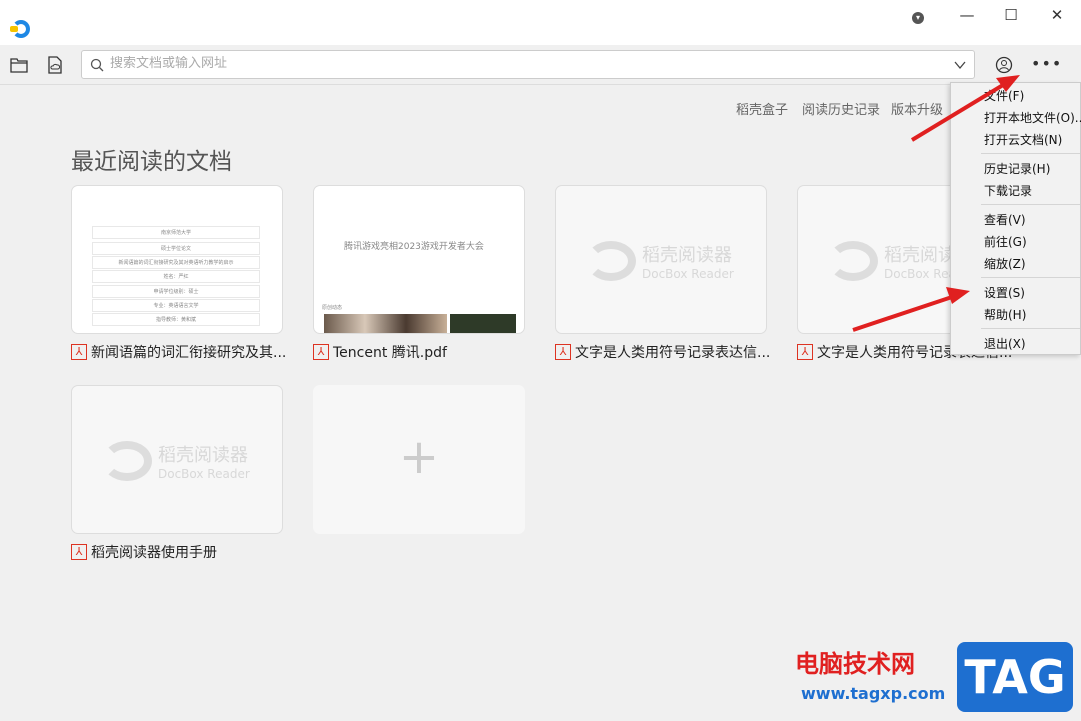 The image size is (1081, 721). What do you see at coordinates (935, 677) in the screenshot?
I see `watermark: 电脑技术网 www.tagxp.com TAG` at bounding box center [935, 677].